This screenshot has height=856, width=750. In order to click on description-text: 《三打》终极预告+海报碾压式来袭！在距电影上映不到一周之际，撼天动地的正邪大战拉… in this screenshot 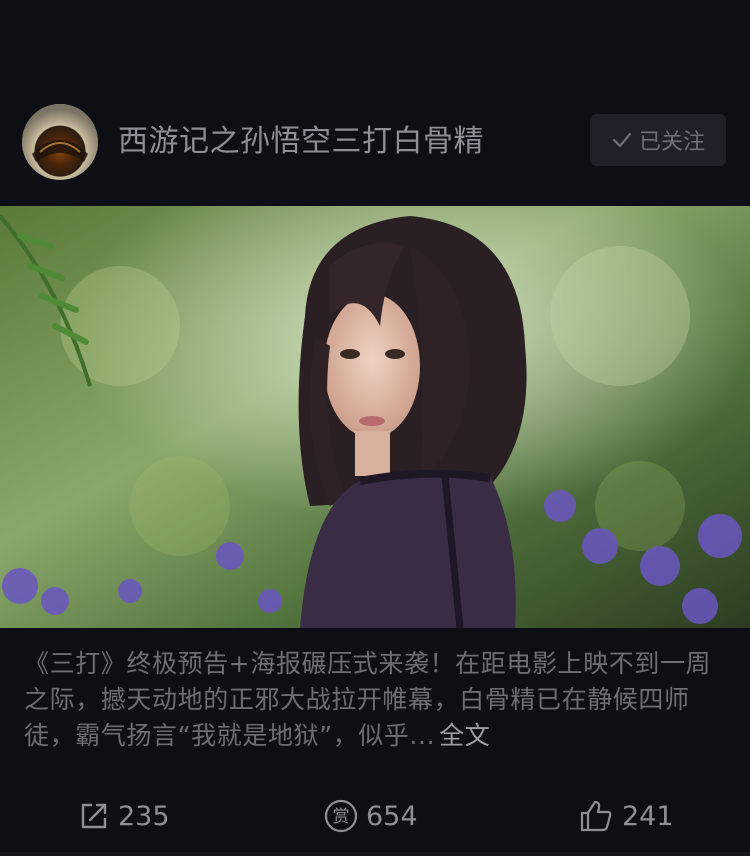, I will do `click(368, 699)`.